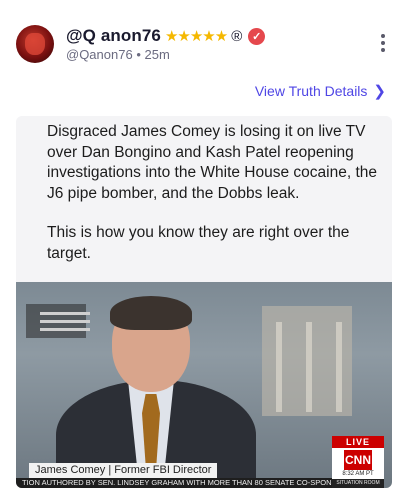 The image size is (408, 500). What do you see at coordinates (257, 36) in the screenshot?
I see `verified-icon: ✓` at bounding box center [257, 36].